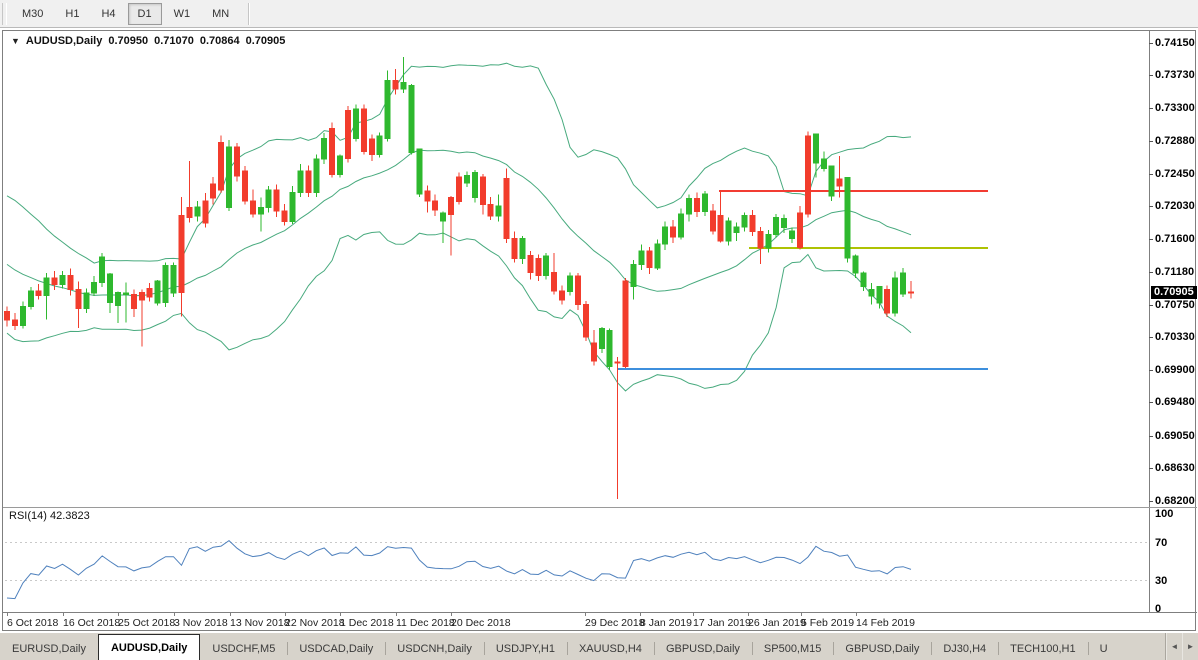 This screenshot has width=1198, height=660. I want to click on ohlc-high: 0.71070, so click(174, 41).